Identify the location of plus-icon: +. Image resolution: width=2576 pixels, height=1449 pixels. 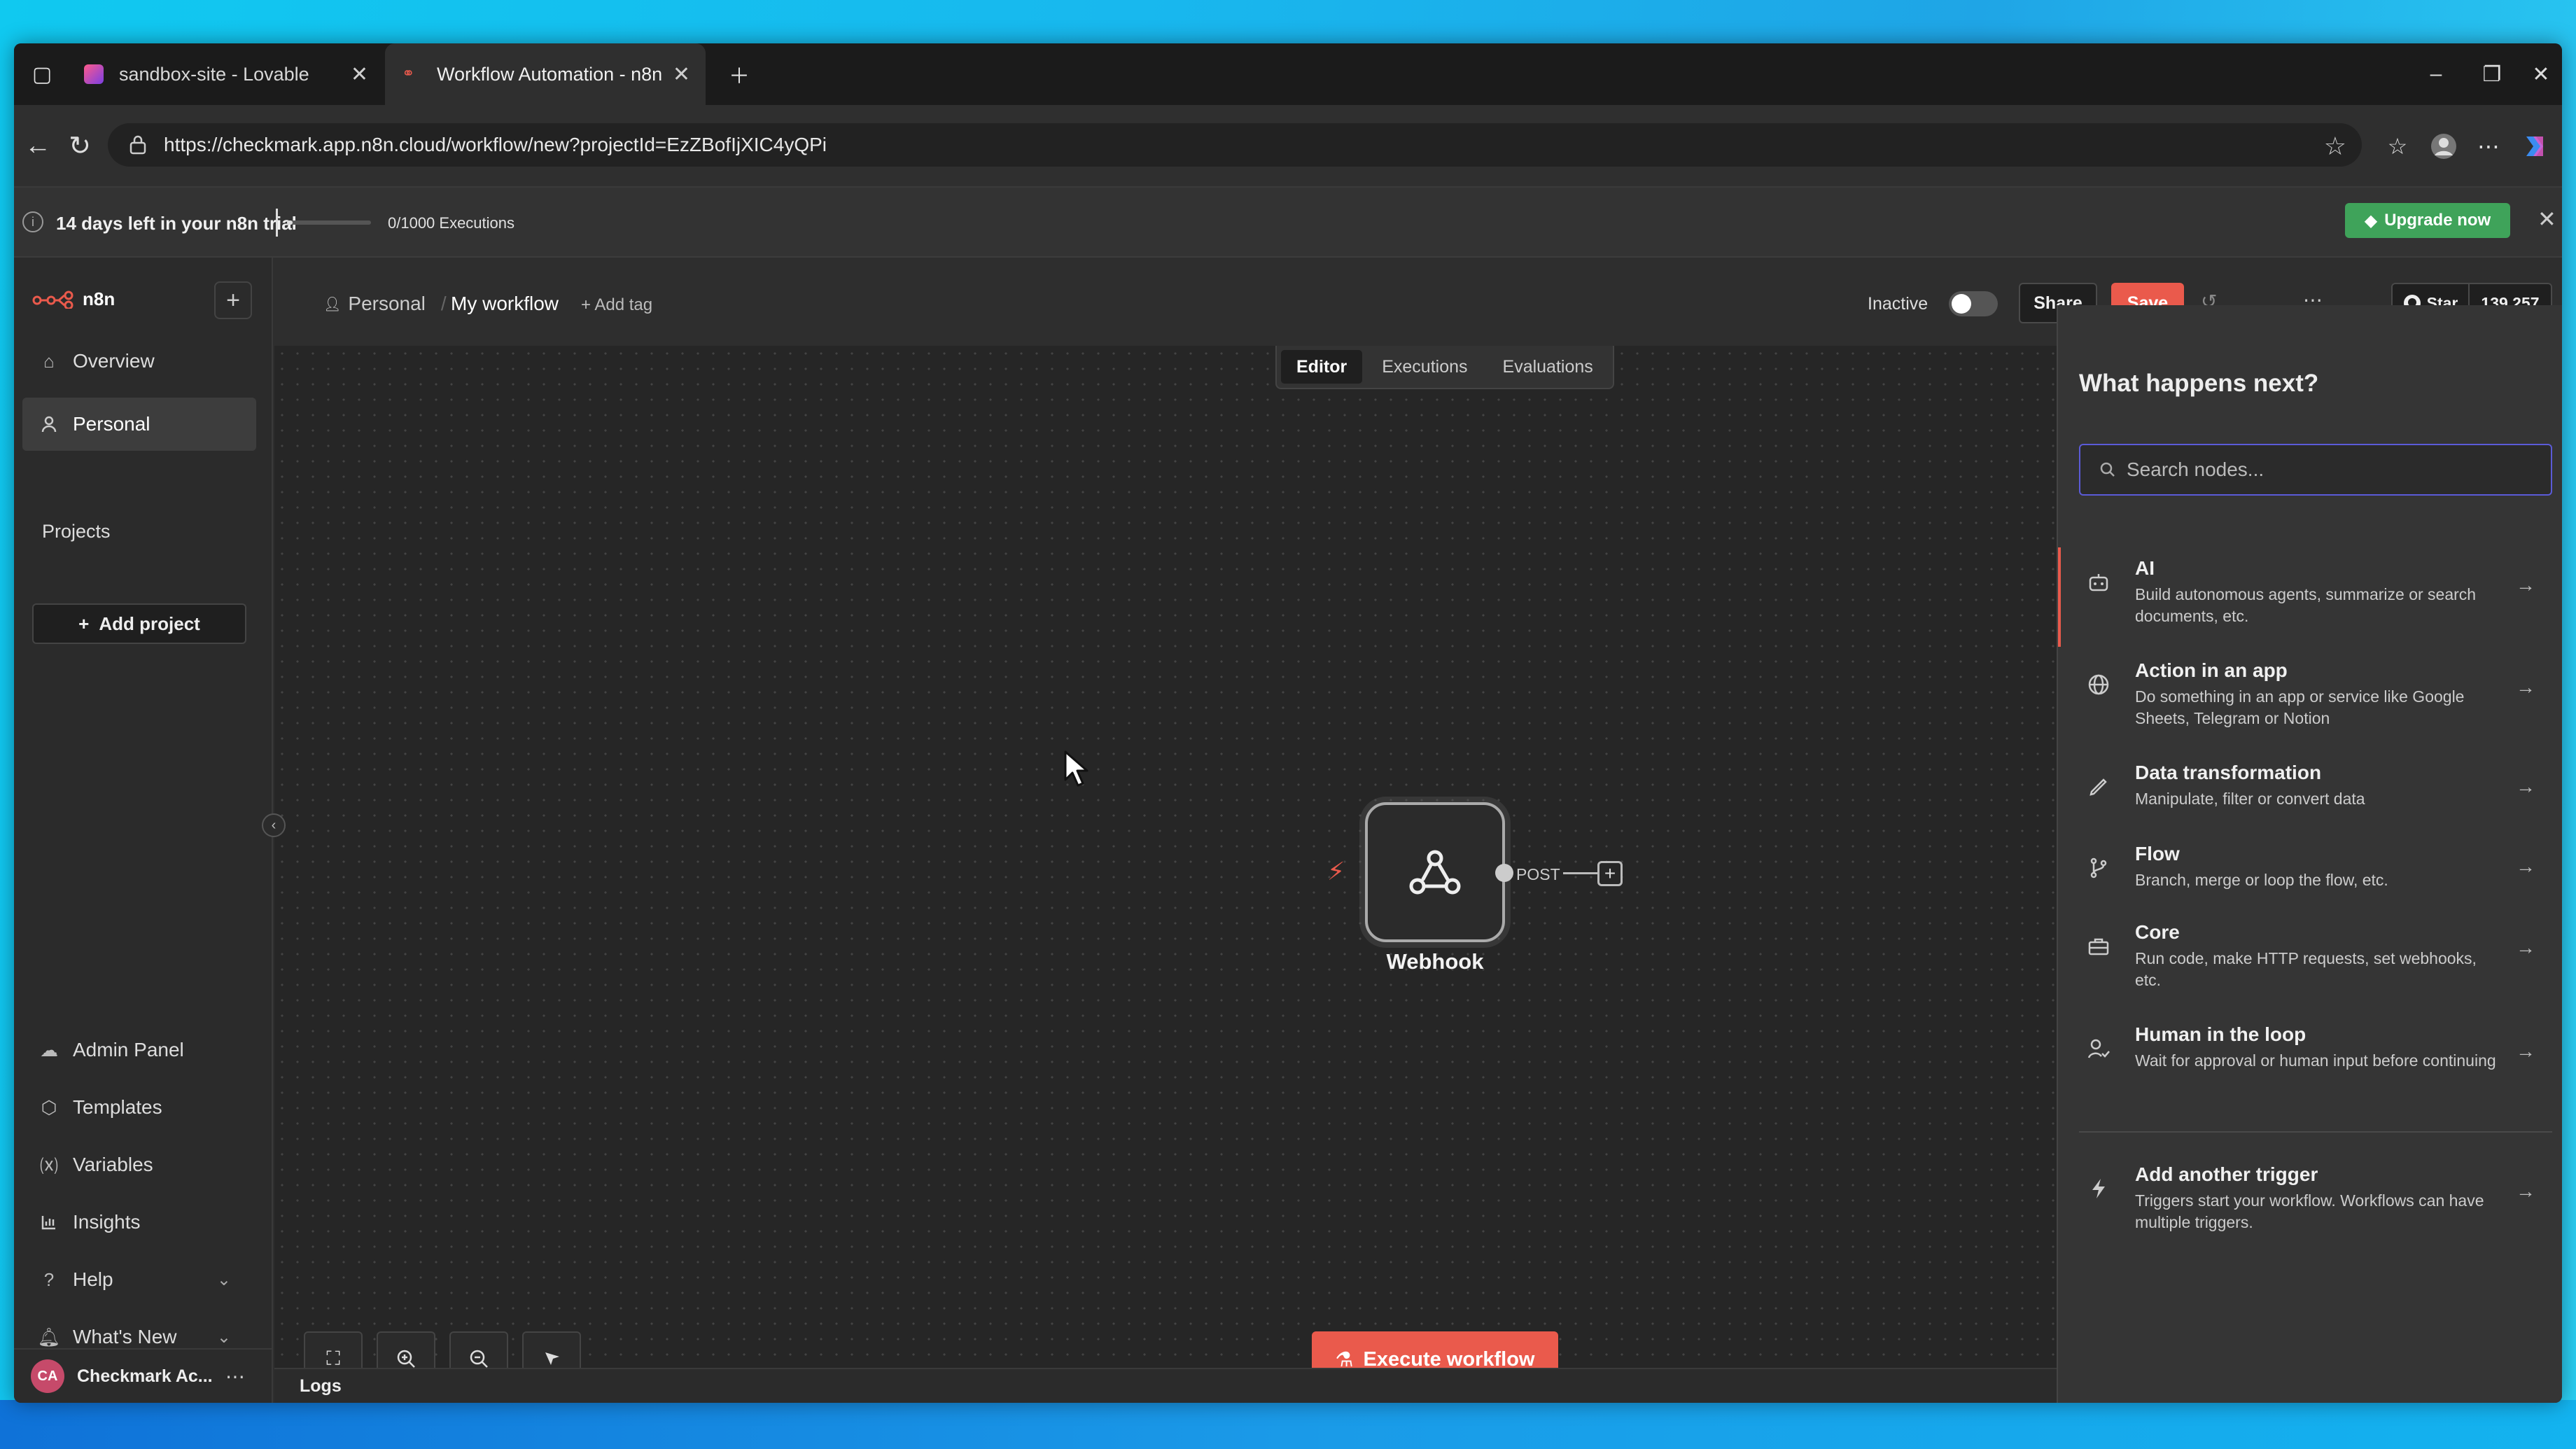
(84, 623).